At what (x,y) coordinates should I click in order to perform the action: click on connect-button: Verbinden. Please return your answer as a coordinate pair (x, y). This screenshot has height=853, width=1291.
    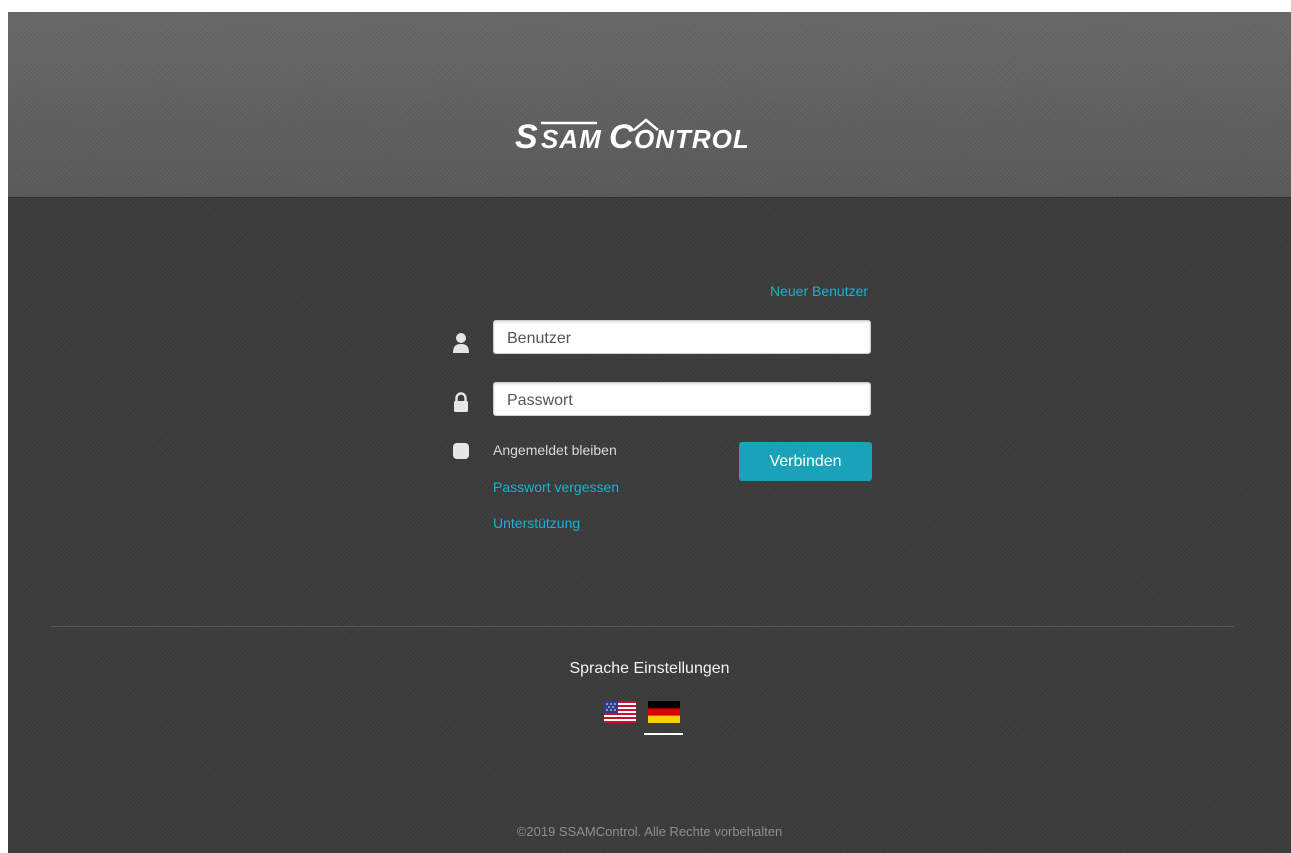
    Looking at the image, I should click on (805, 461).